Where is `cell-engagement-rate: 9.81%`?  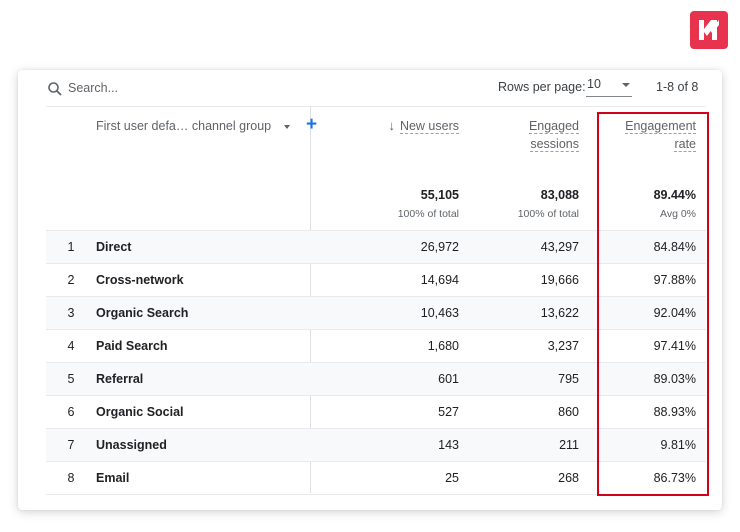 cell-engagement-rate: 9.81% is located at coordinates (678, 445).